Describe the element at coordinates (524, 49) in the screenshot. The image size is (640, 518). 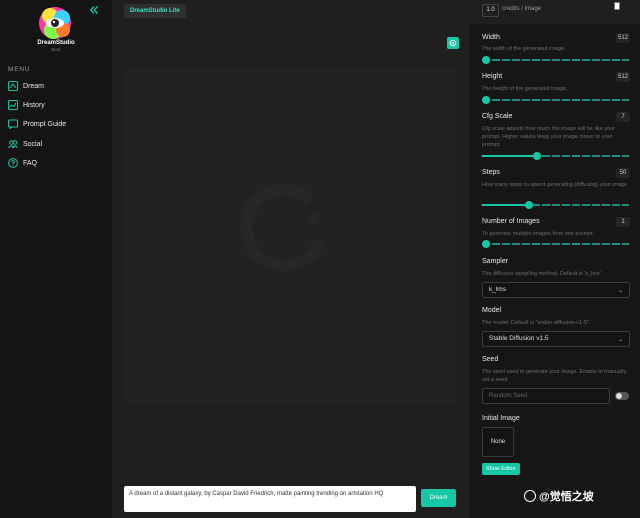
I see `width-desc: The width of the generated image.` at that location.